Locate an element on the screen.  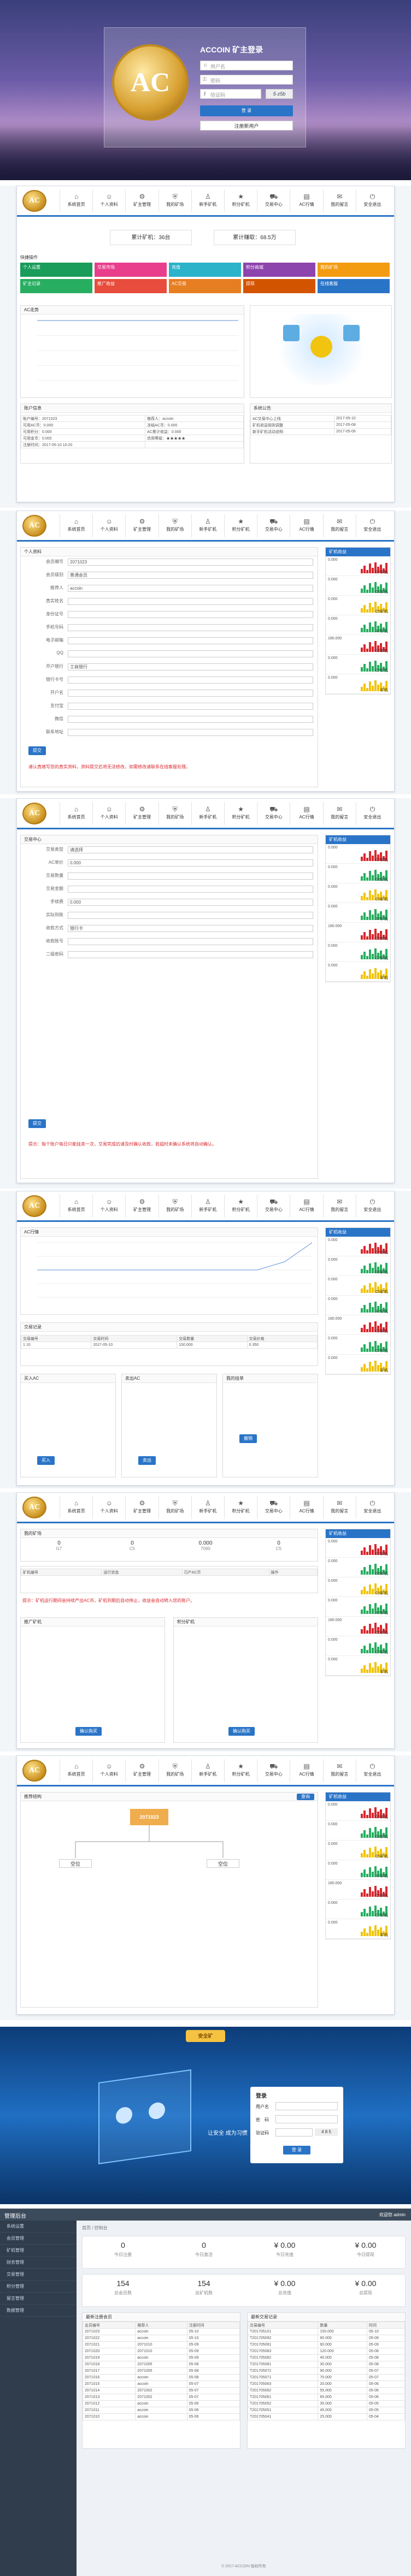
form-input: 请选择 is located at coordinates (190, 849).